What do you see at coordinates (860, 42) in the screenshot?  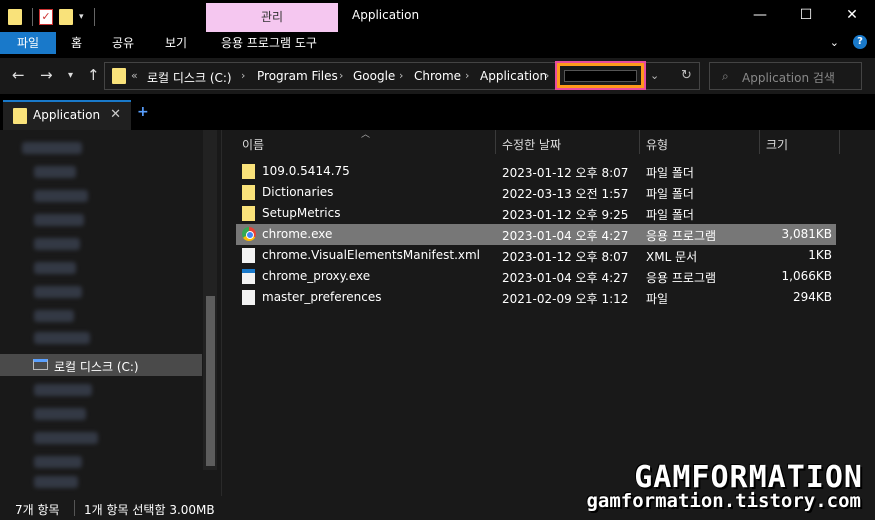 I see `help-icon: ?` at bounding box center [860, 42].